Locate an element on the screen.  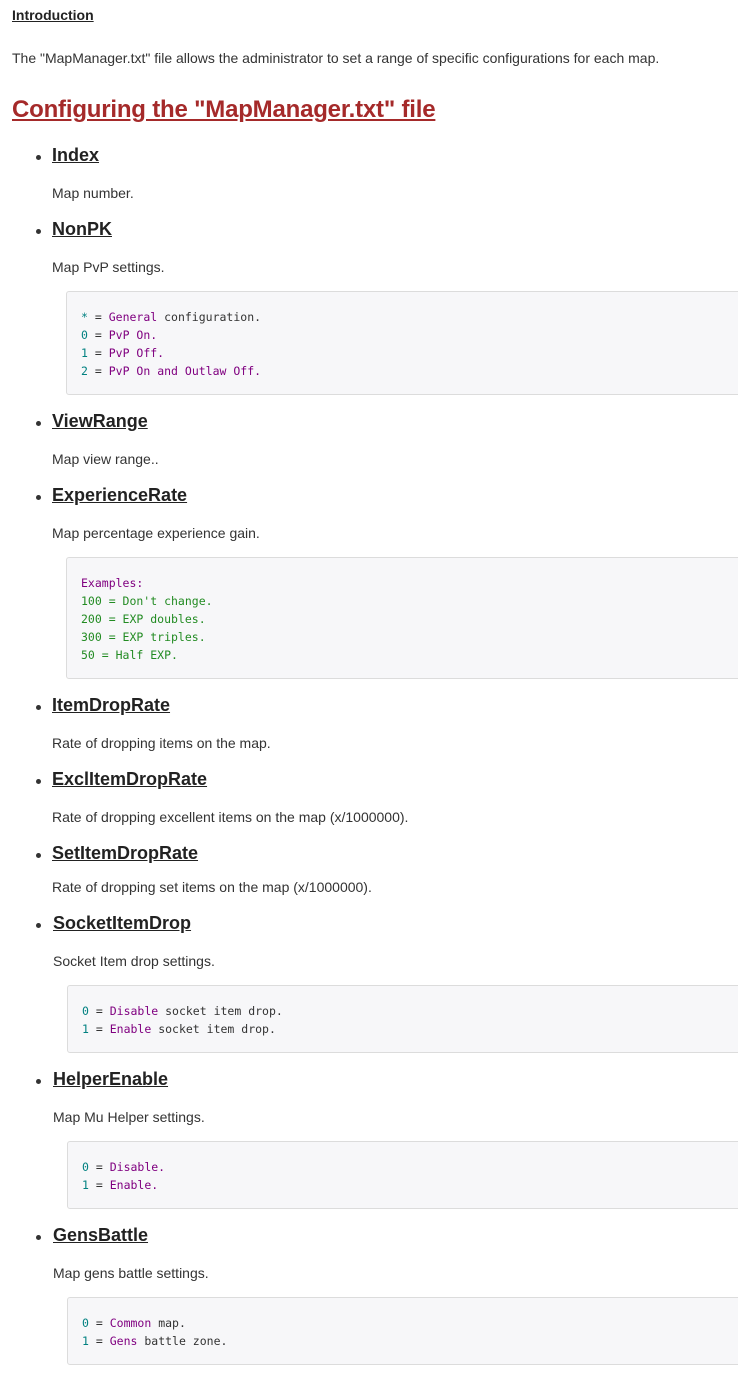
code-line: 0 = Disable socket item drop. is located at coordinates (410, 1011).